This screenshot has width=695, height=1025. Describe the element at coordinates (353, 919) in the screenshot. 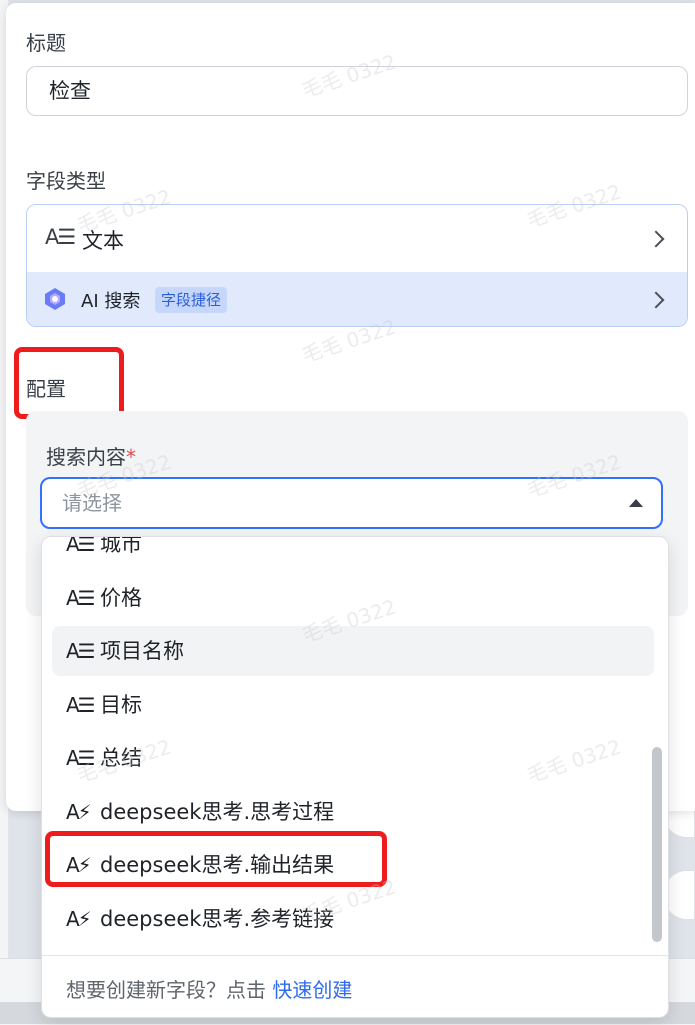

I see `dropdown-option: A⚡ deepseek思考.参考链接` at that location.